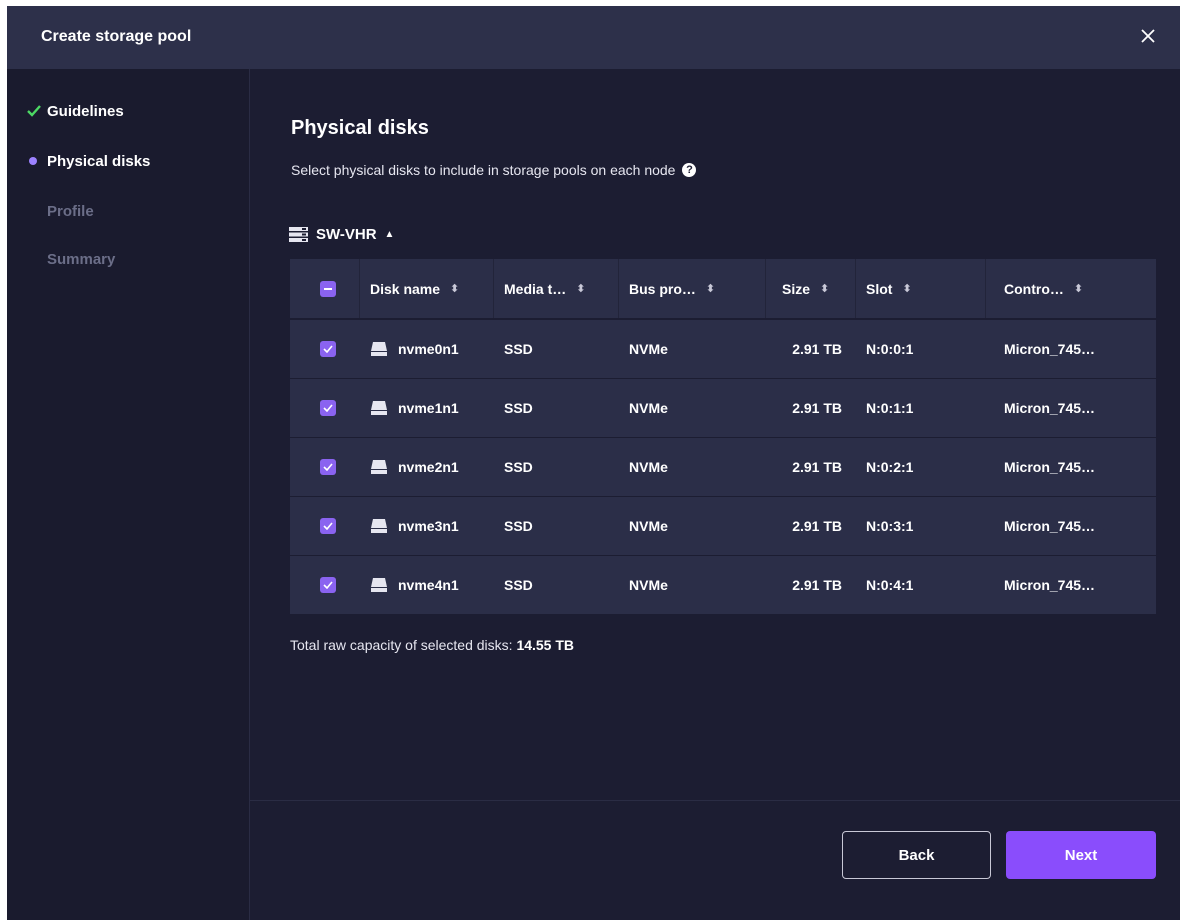 The height and width of the screenshot is (924, 1187). What do you see at coordinates (890, 408) in the screenshot?
I see `disk-slot: N:0:1:1` at bounding box center [890, 408].